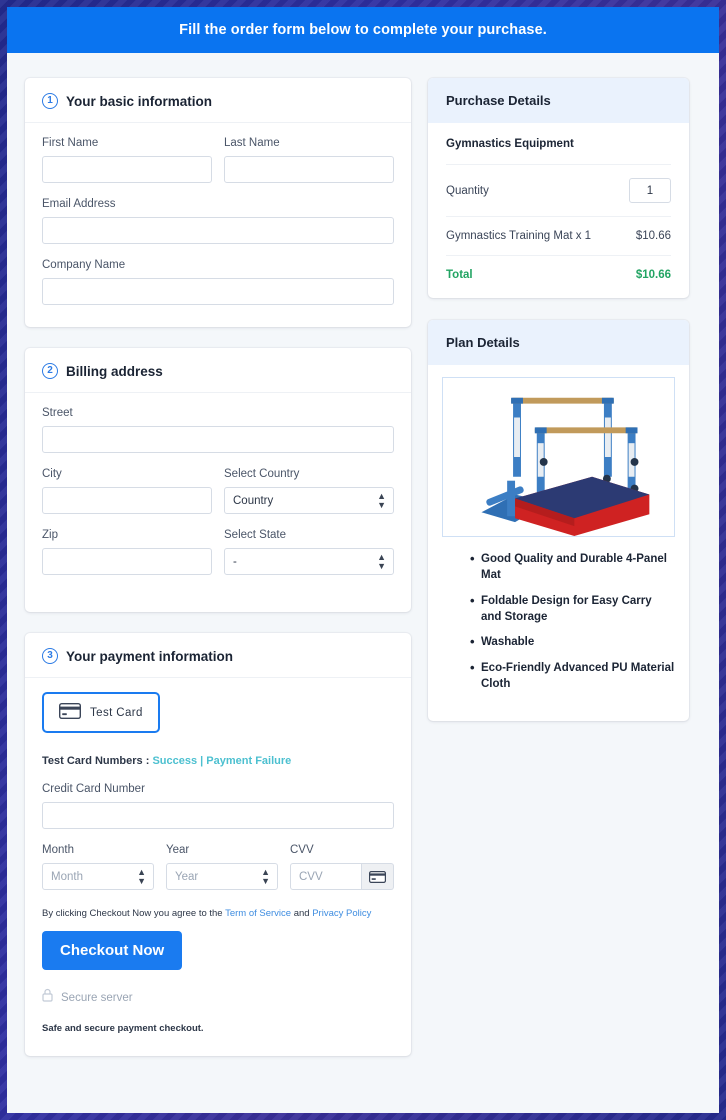 This screenshot has width=726, height=1120. I want to click on city-input, so click(127, 500).